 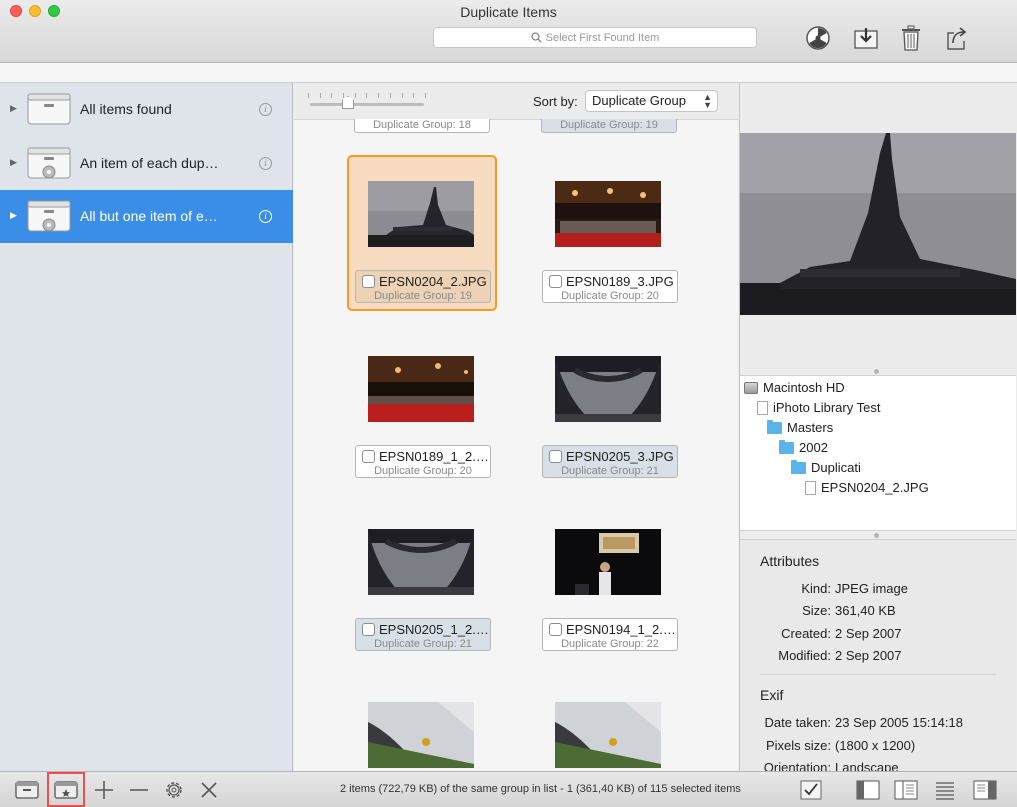 I want to click on title-bar: Duplicate Items Select First Found Item, so click(x=508, y=31).